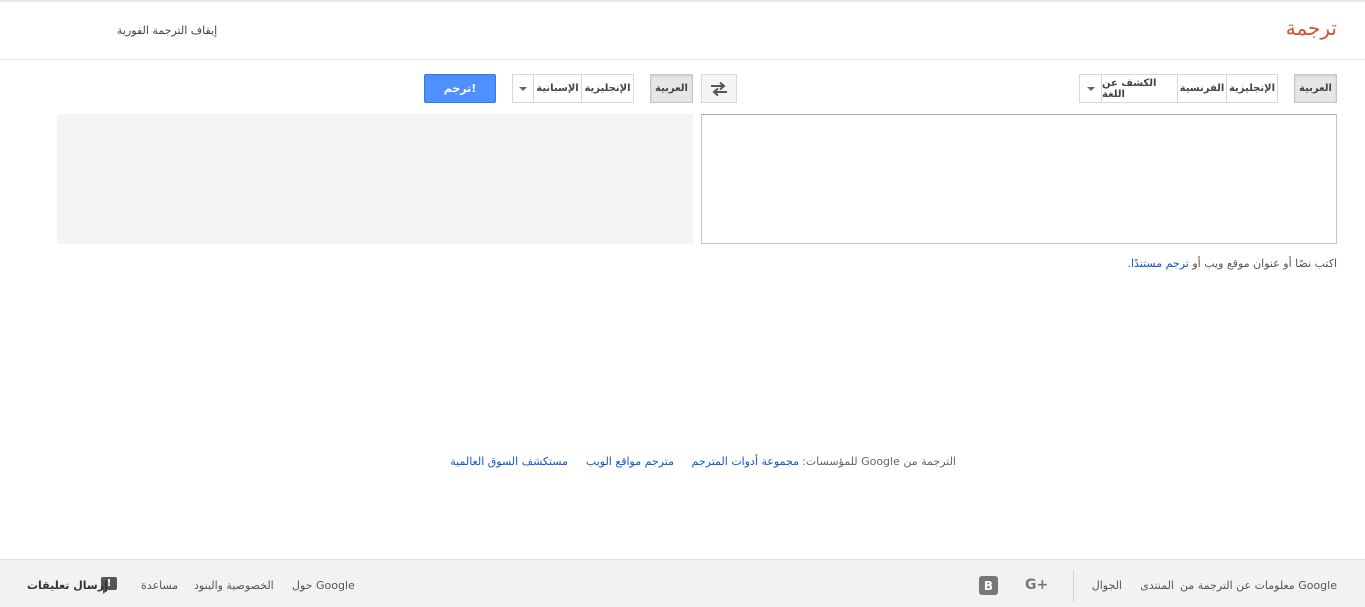  Describe the element at coordinates (1107, 585) in the screenshot. I see `footer-mobile: الجوال` at that location.